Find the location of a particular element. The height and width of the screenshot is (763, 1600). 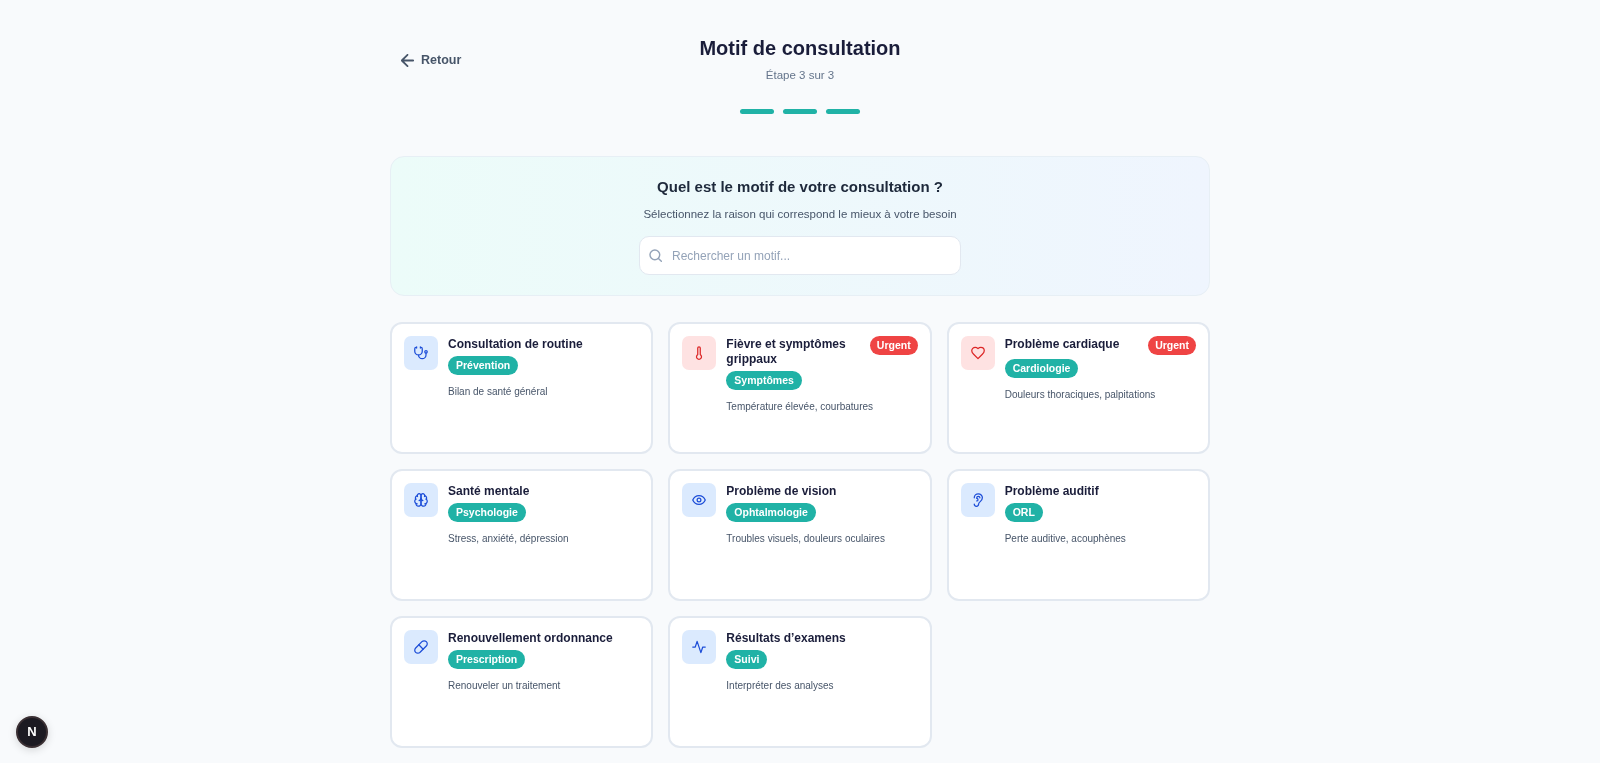

category-tag: Psychologie is located at coordinates (487, 512).